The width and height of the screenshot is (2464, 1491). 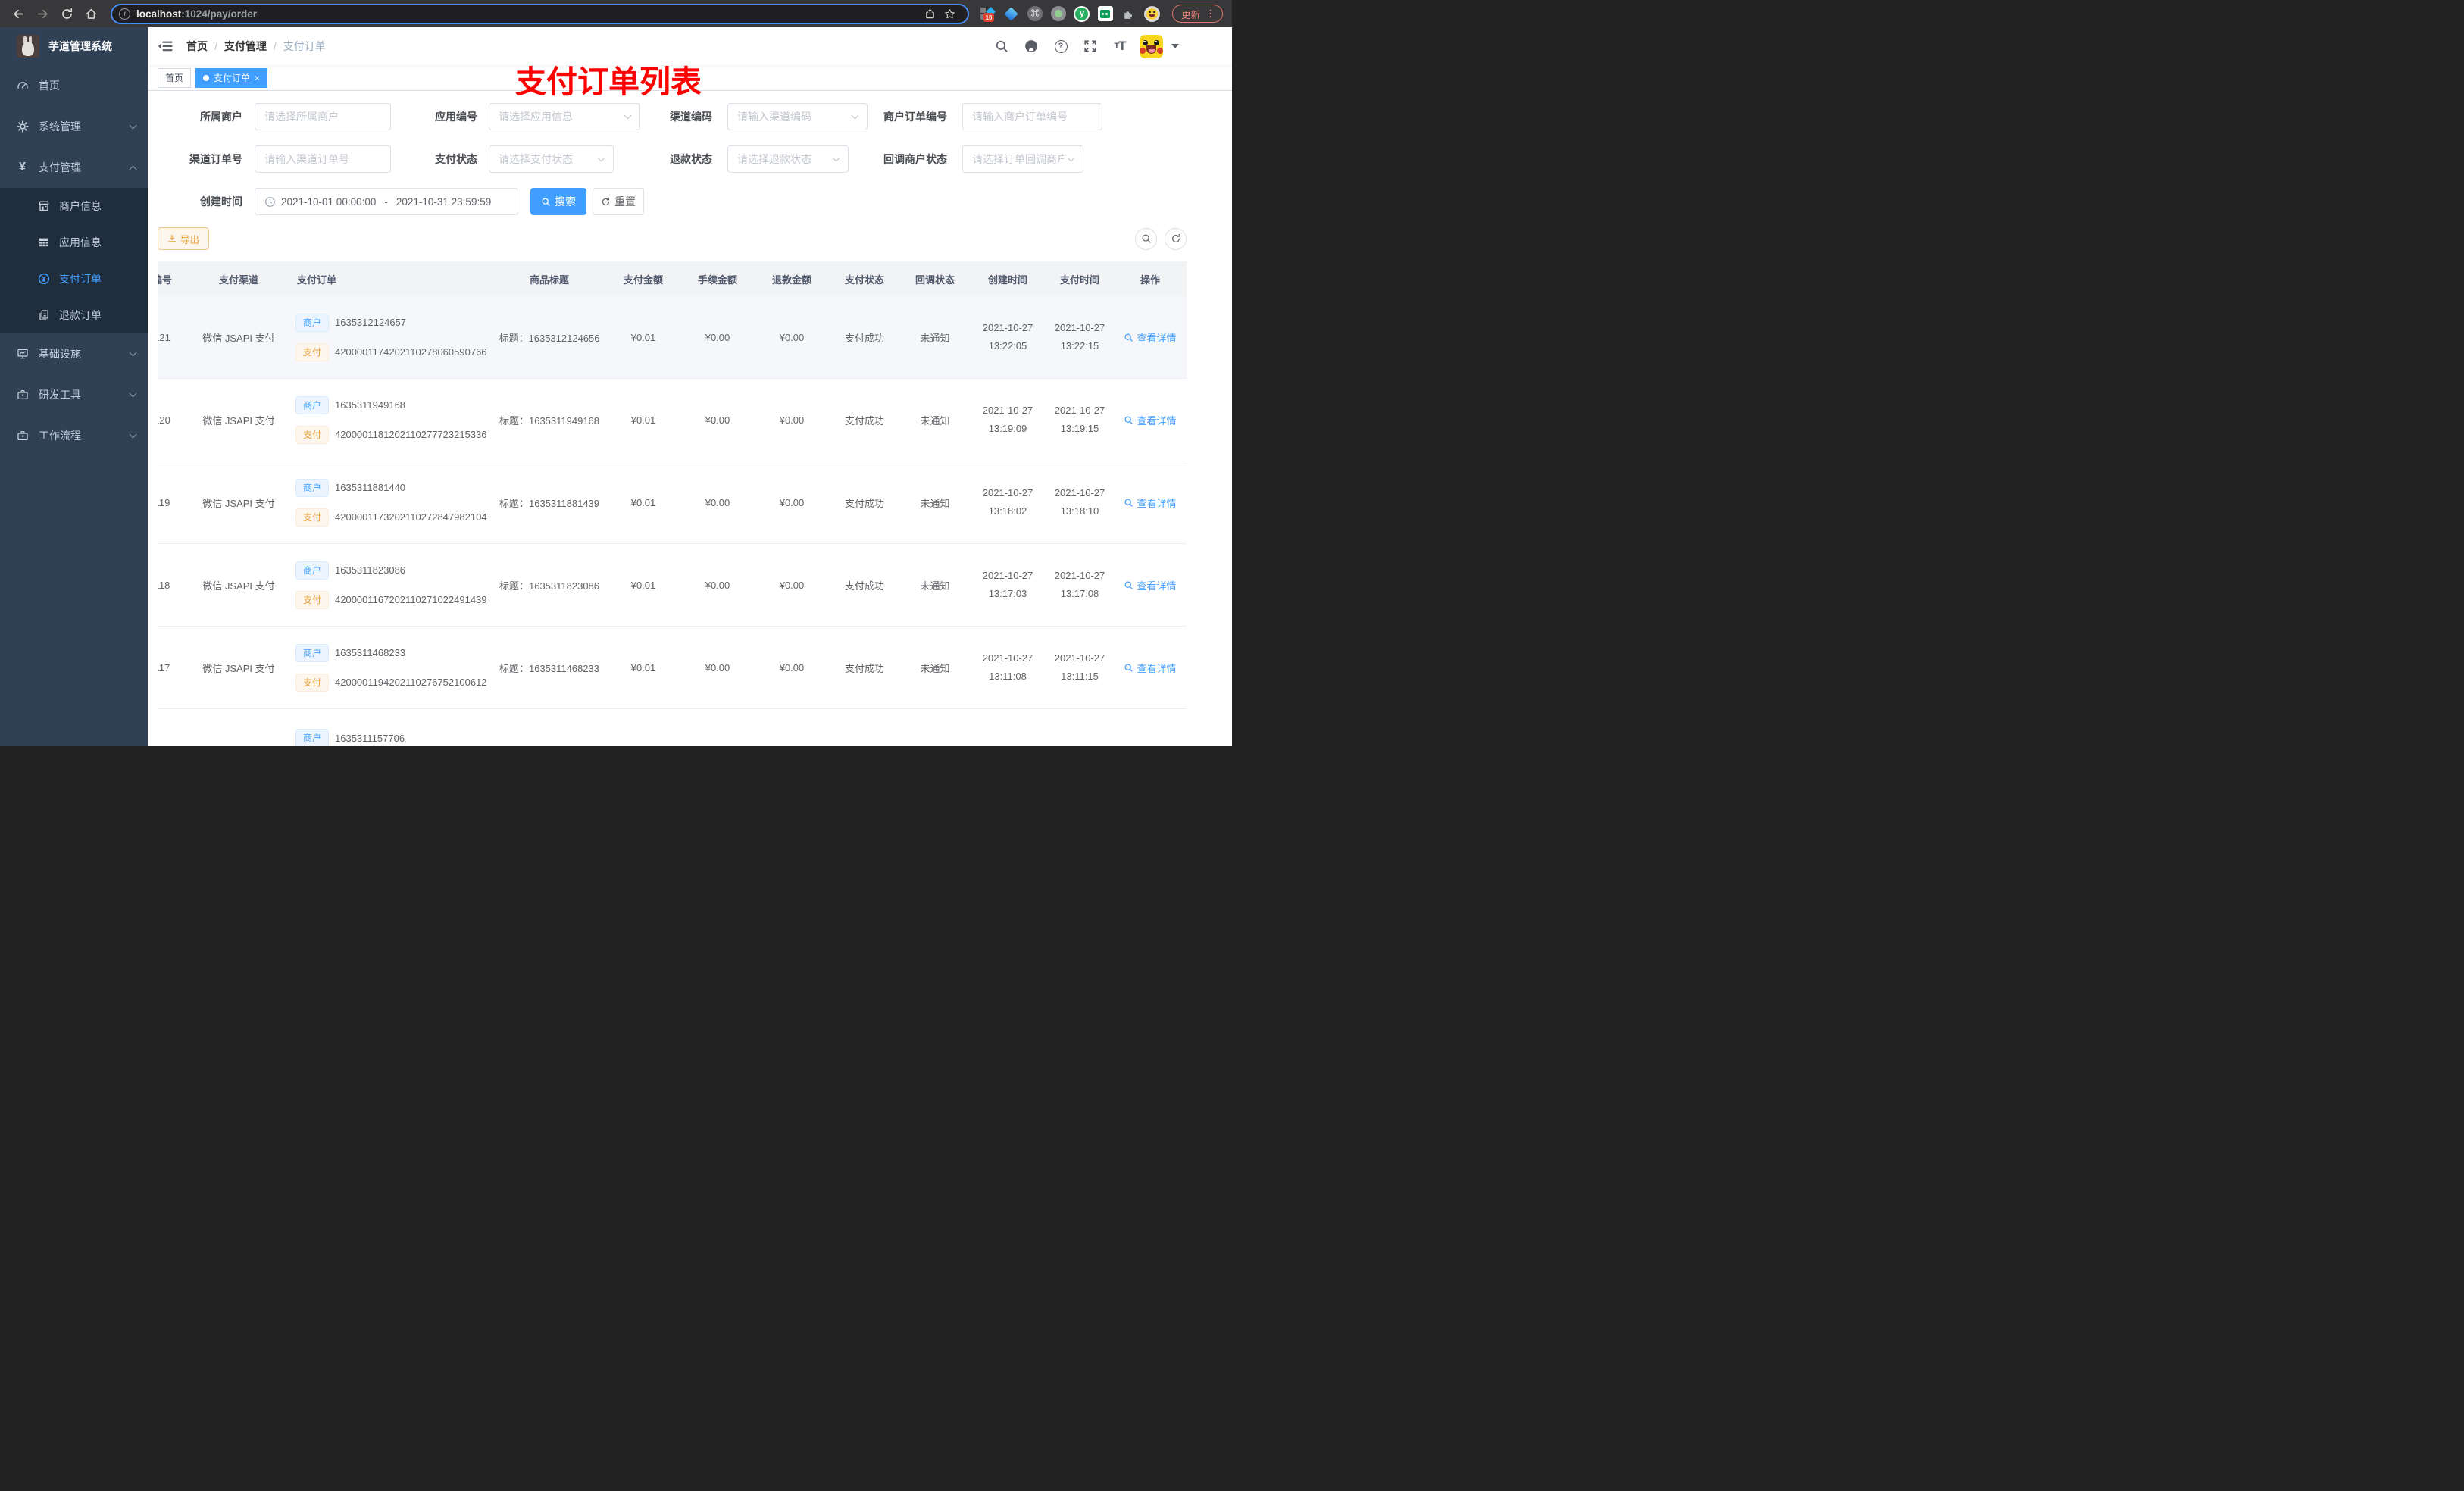 I want to click on sidebar-item-merchant-info: 商户信息, so click(x=74, y=206).